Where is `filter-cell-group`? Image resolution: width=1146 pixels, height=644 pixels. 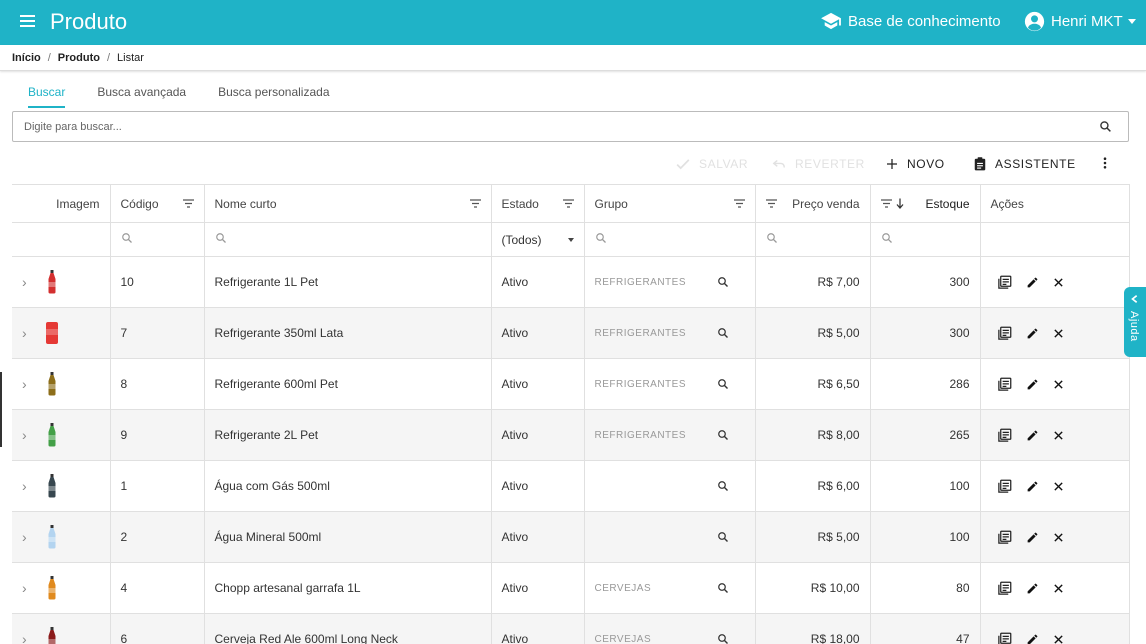
filter-cell-group is located at coordinates (670, 239).